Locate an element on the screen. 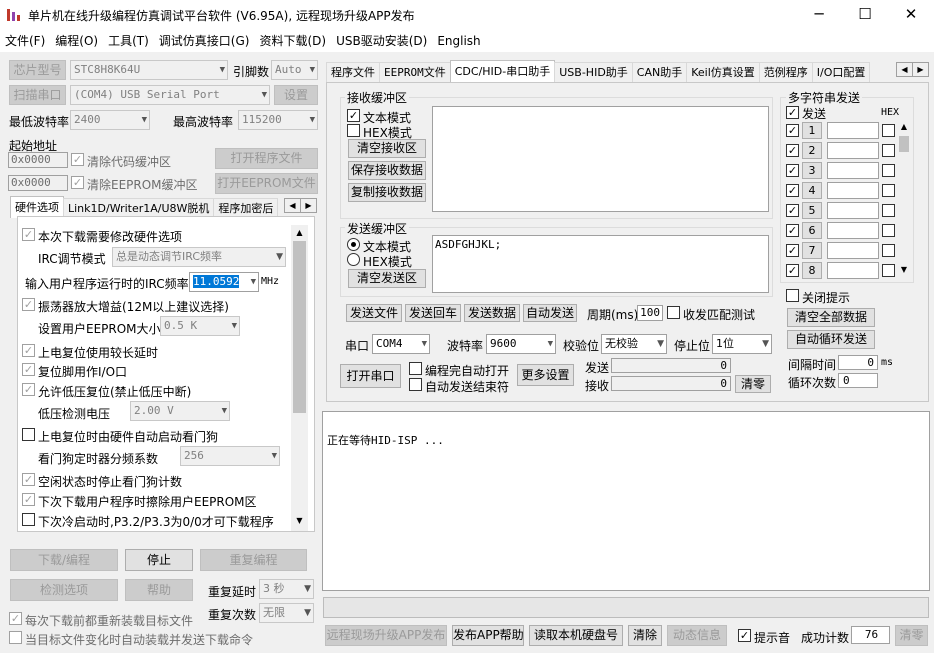 This screenshot has width=934, height=653. scroll-down-icon: ▼ is located at coordinates (904, 270).